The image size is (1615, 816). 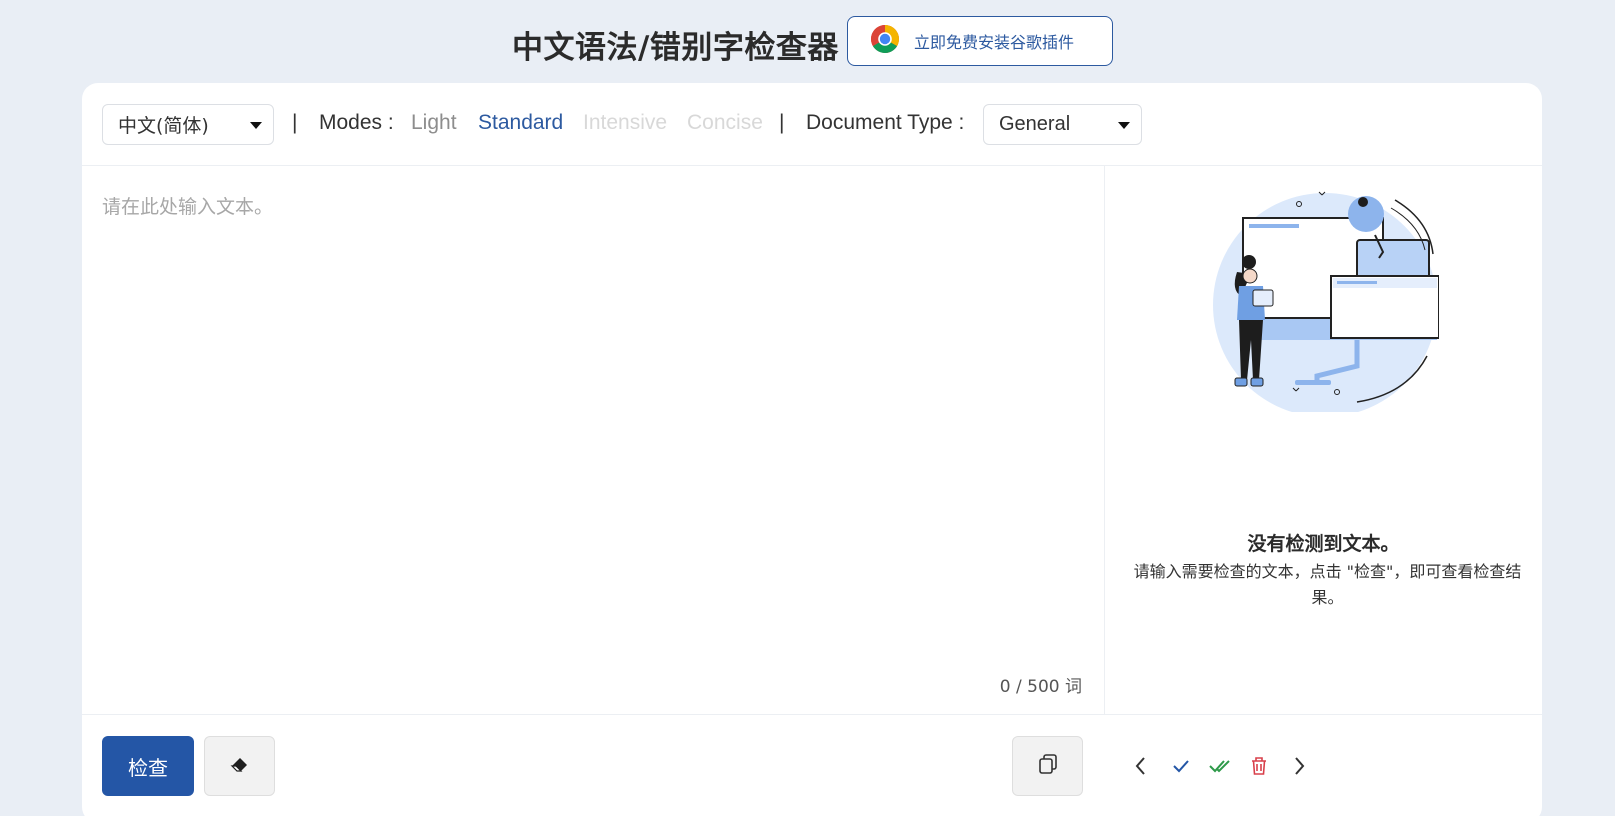 I want to click on install-extension-button: 立即免费安装谷歌插件, so click(x=980, y=41).